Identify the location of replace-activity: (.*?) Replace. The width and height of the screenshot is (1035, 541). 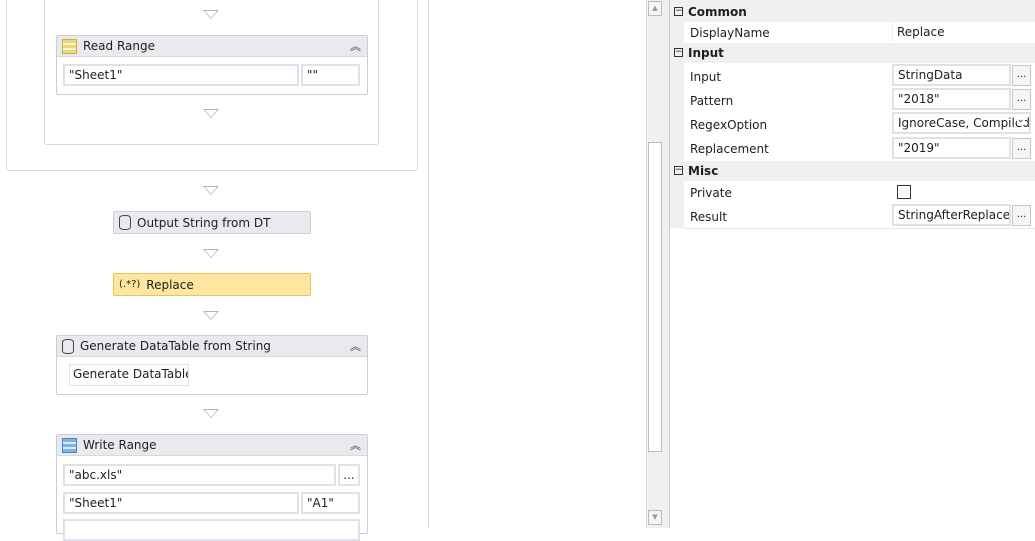
(212, 284).